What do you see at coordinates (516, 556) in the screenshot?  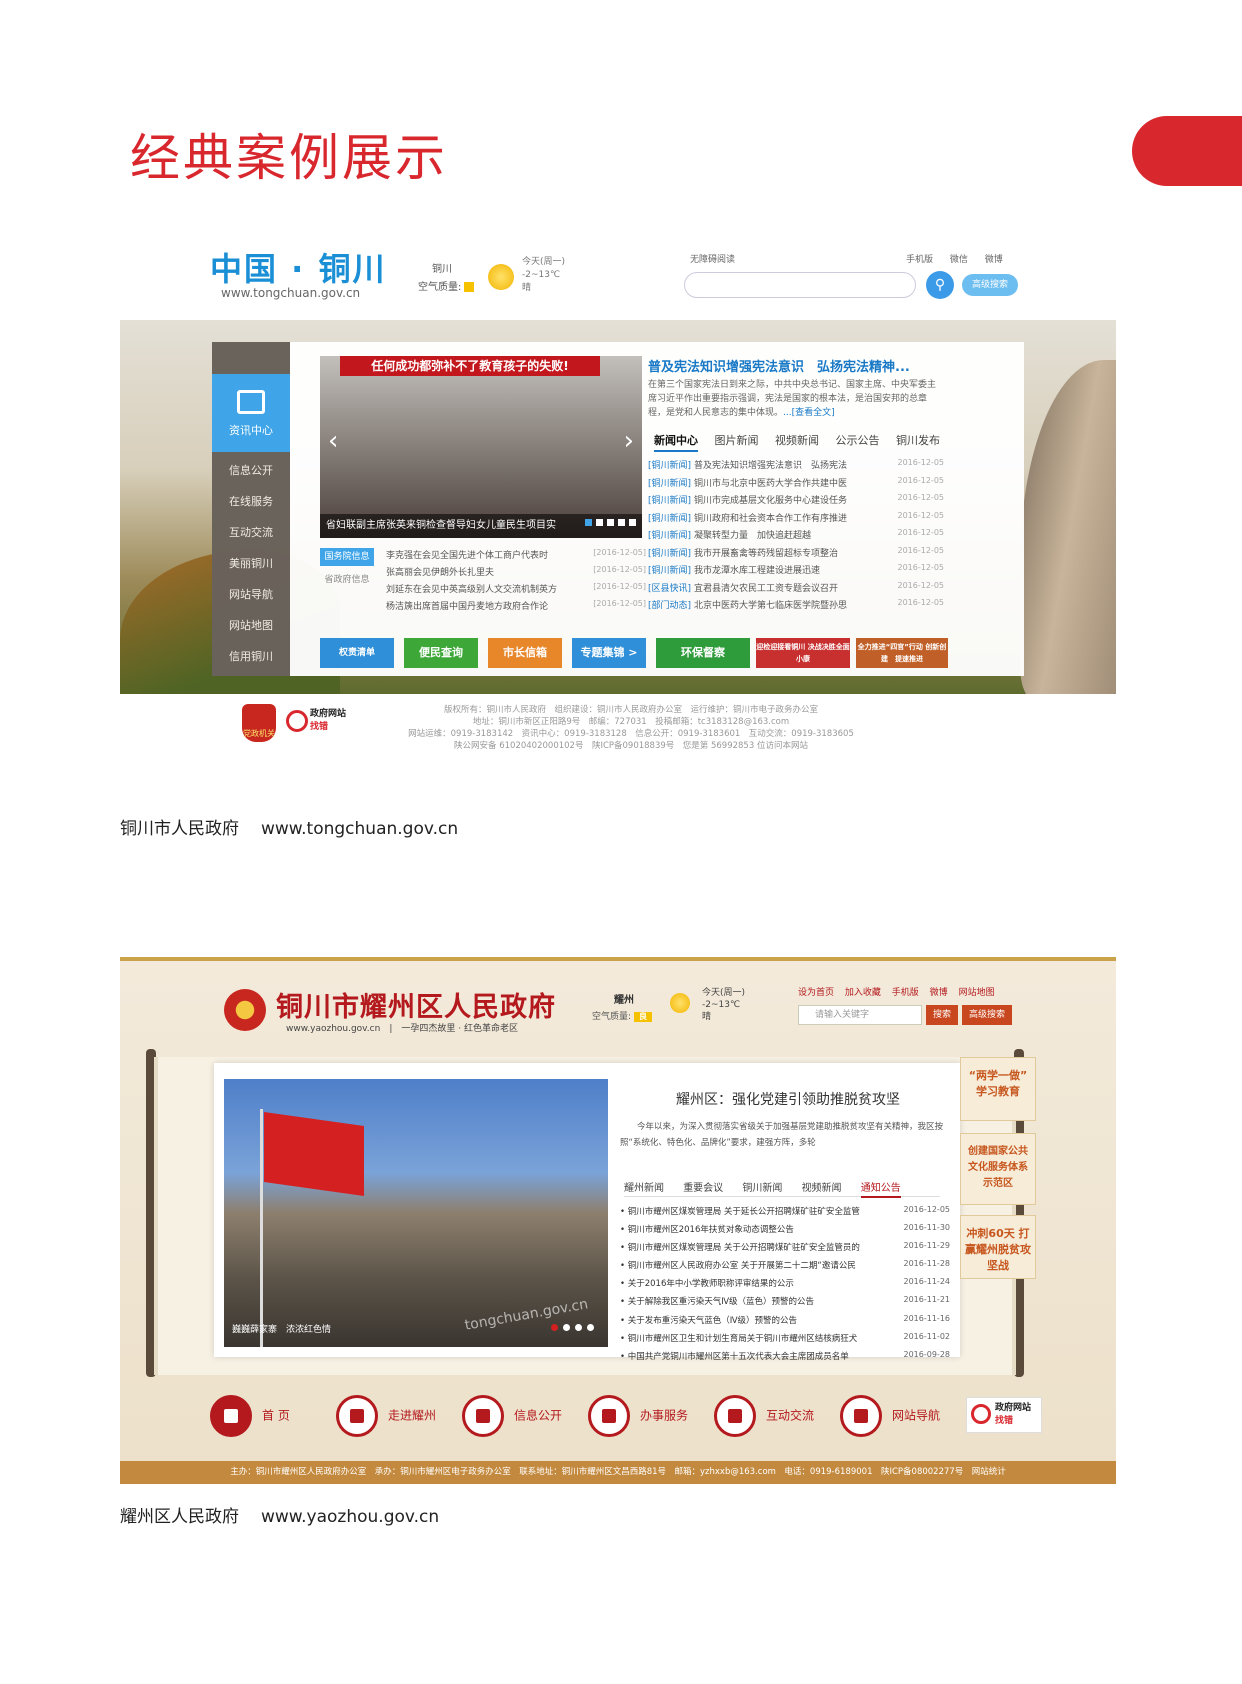 I see `list-item: 李克强在会见全国先进个体工商户代表时 [2016-12-05]` at bounding box center [516, 556].